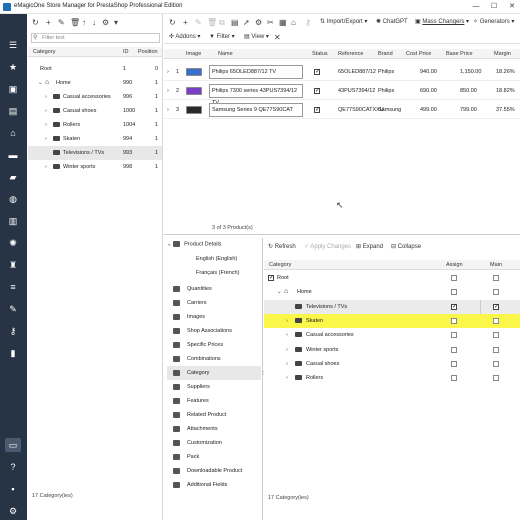  Describe the element at coordinates (256, 95) in the screenshot. I see `product-name: Philips 7300 series 43PUS7394/12 TV` at that location.